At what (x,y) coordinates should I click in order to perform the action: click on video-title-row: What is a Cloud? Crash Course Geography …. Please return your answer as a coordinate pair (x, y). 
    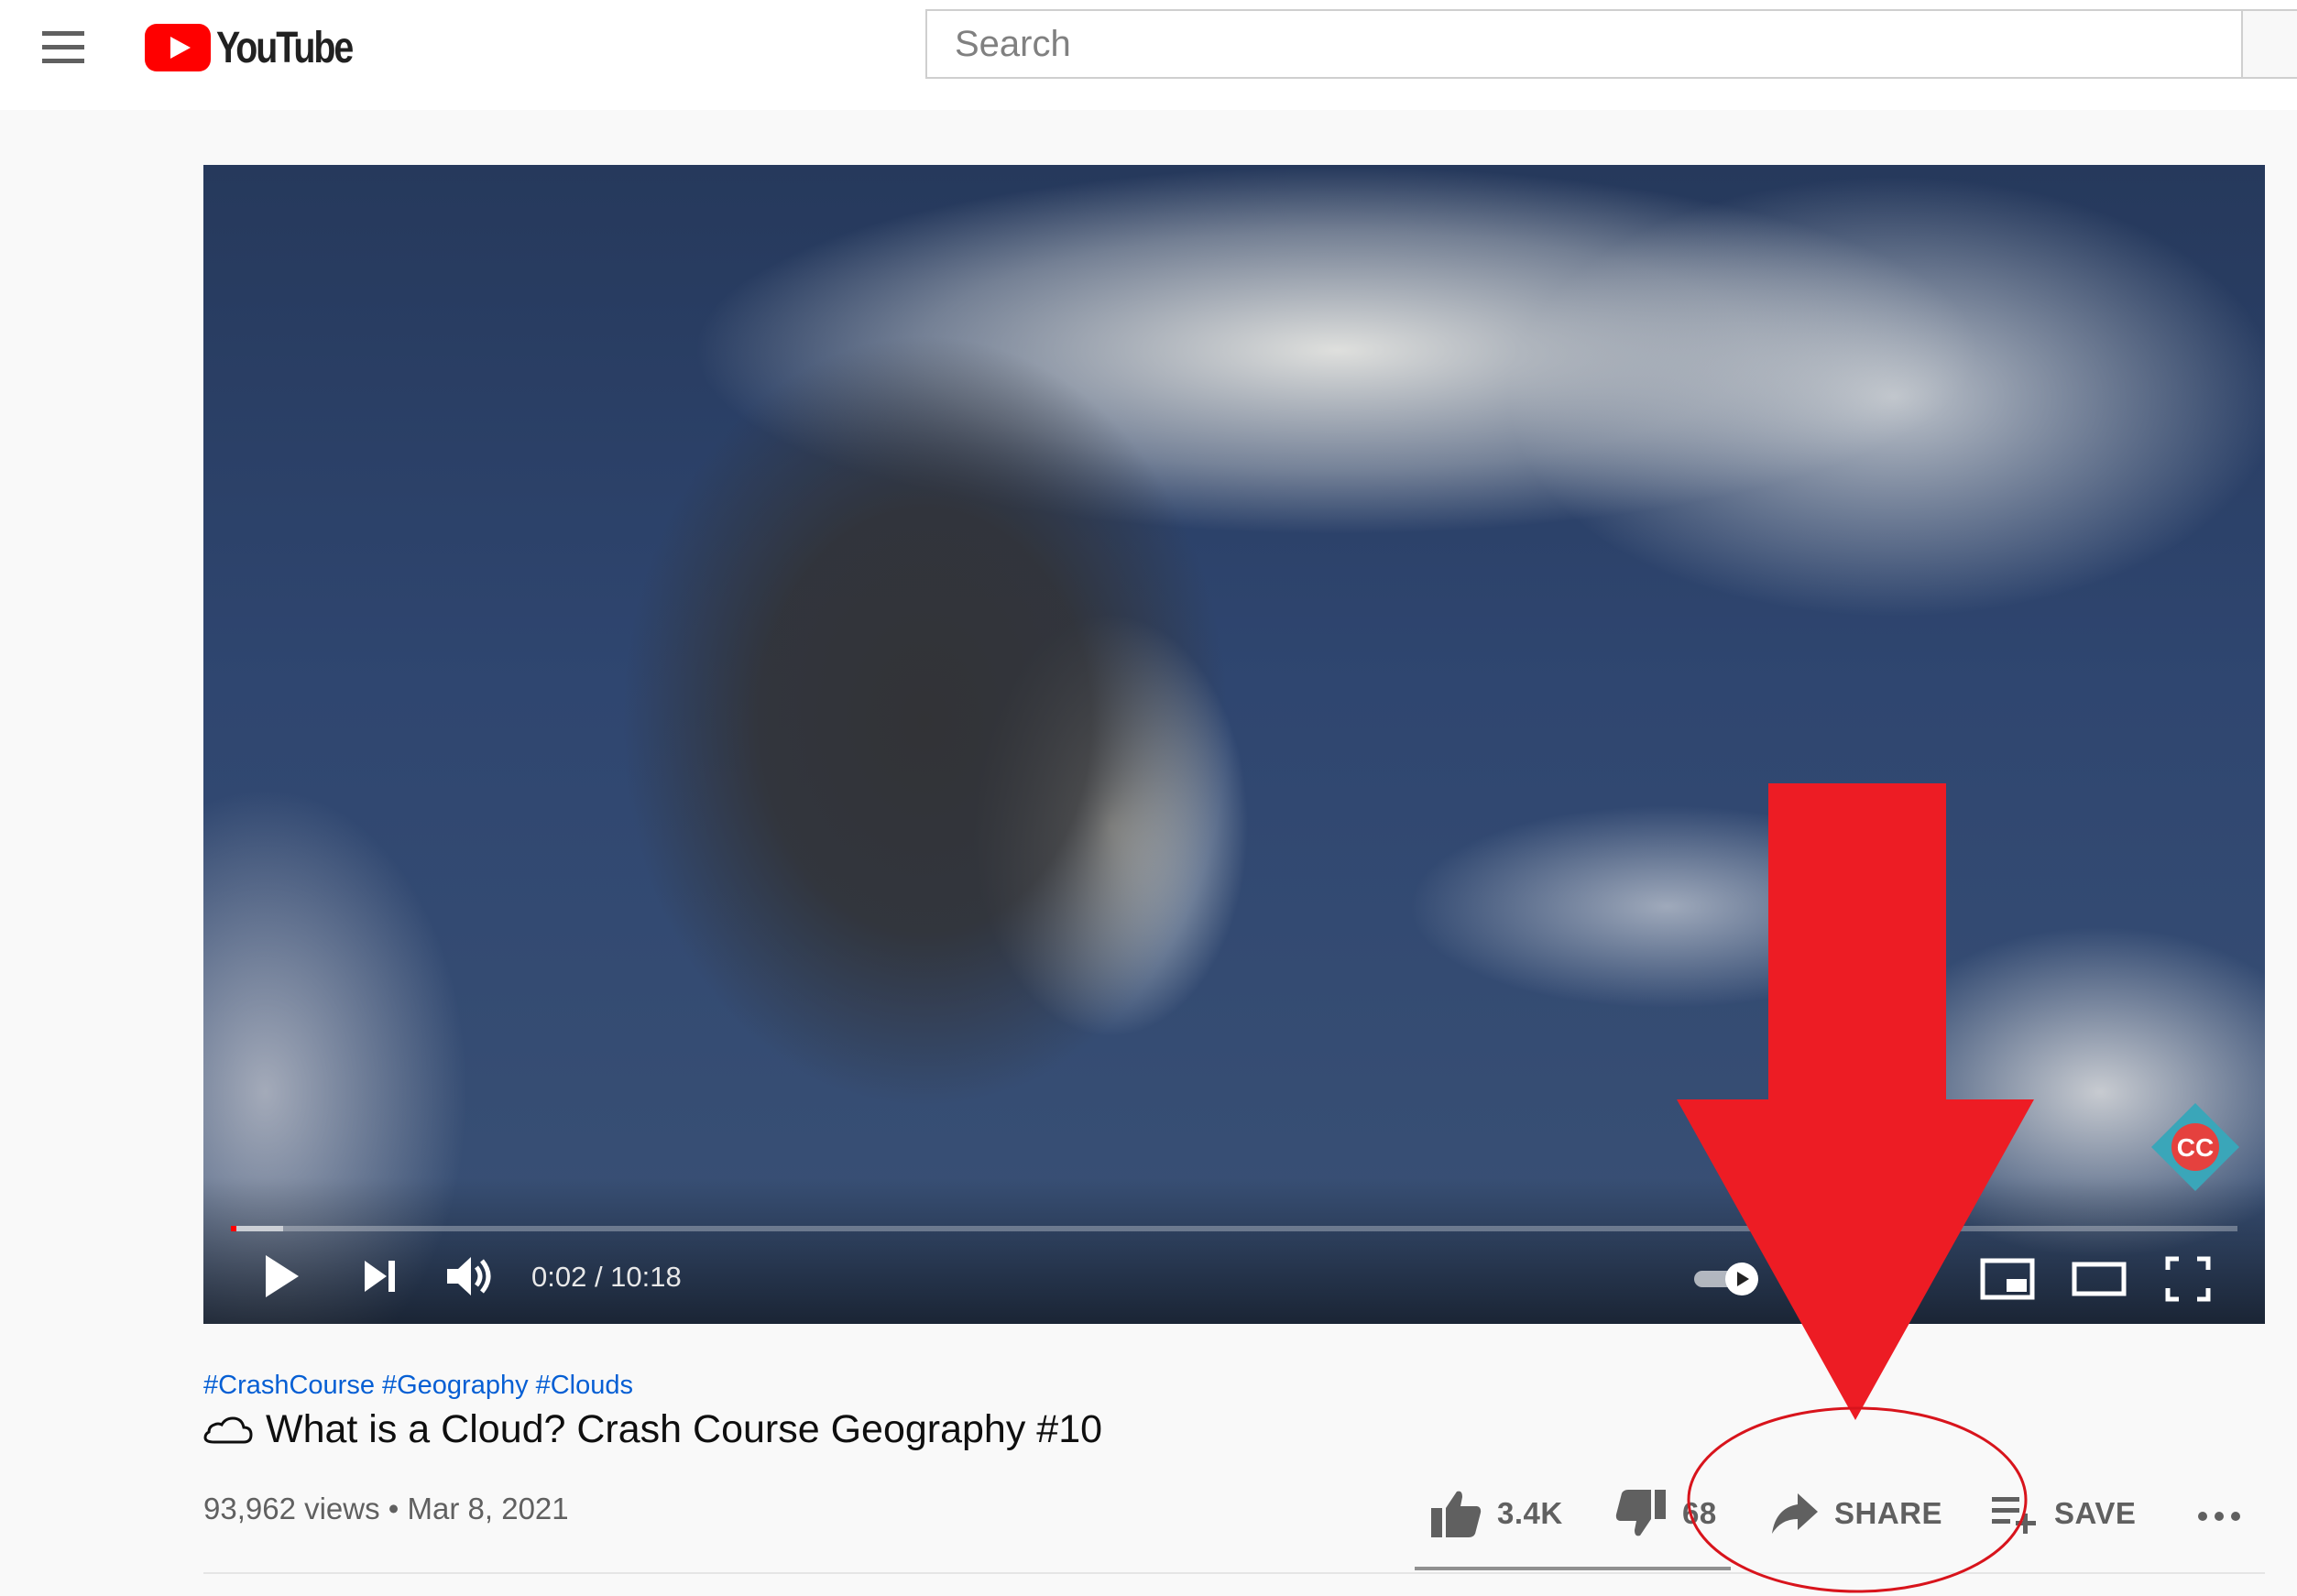
    Looking at the image, I should click on (652, 1429).